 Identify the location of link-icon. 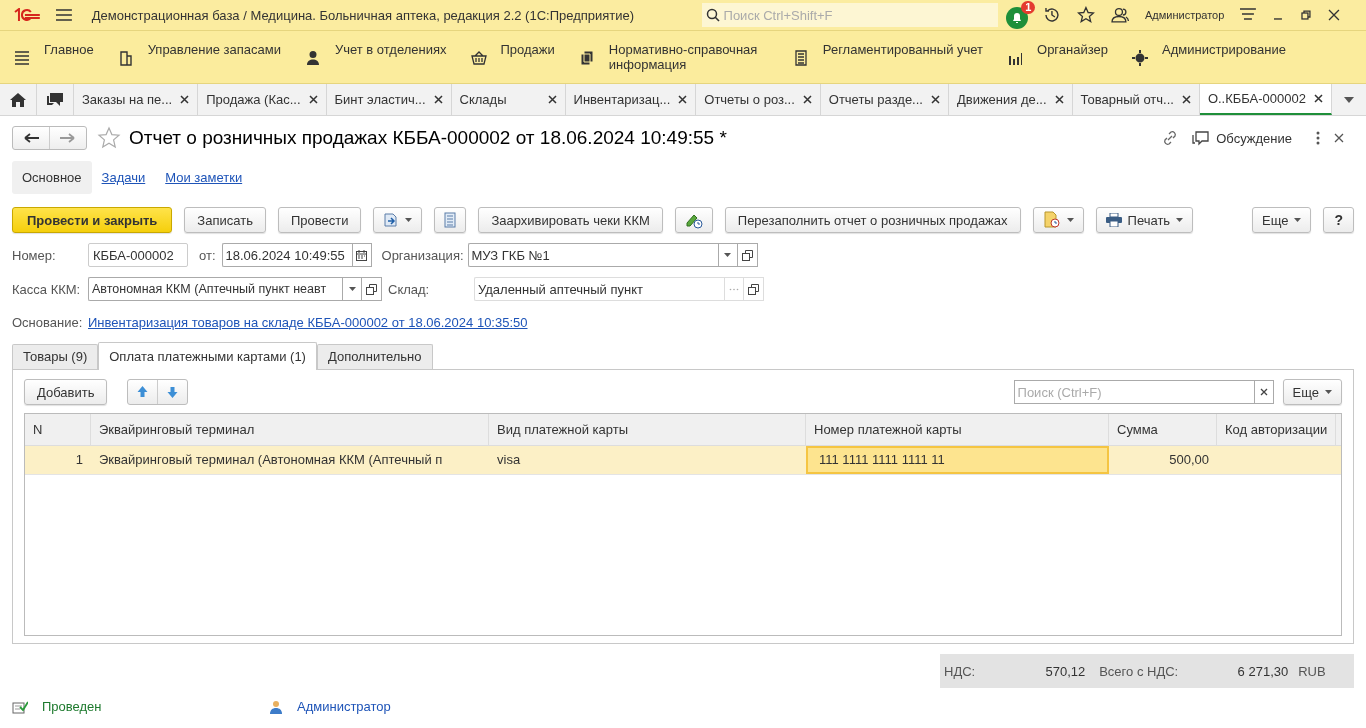
(1170, 138).